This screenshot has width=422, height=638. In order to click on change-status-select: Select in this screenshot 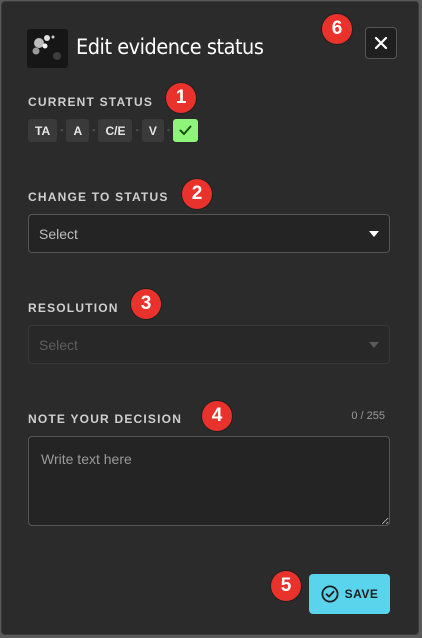, I will do `click(209, 233)`.